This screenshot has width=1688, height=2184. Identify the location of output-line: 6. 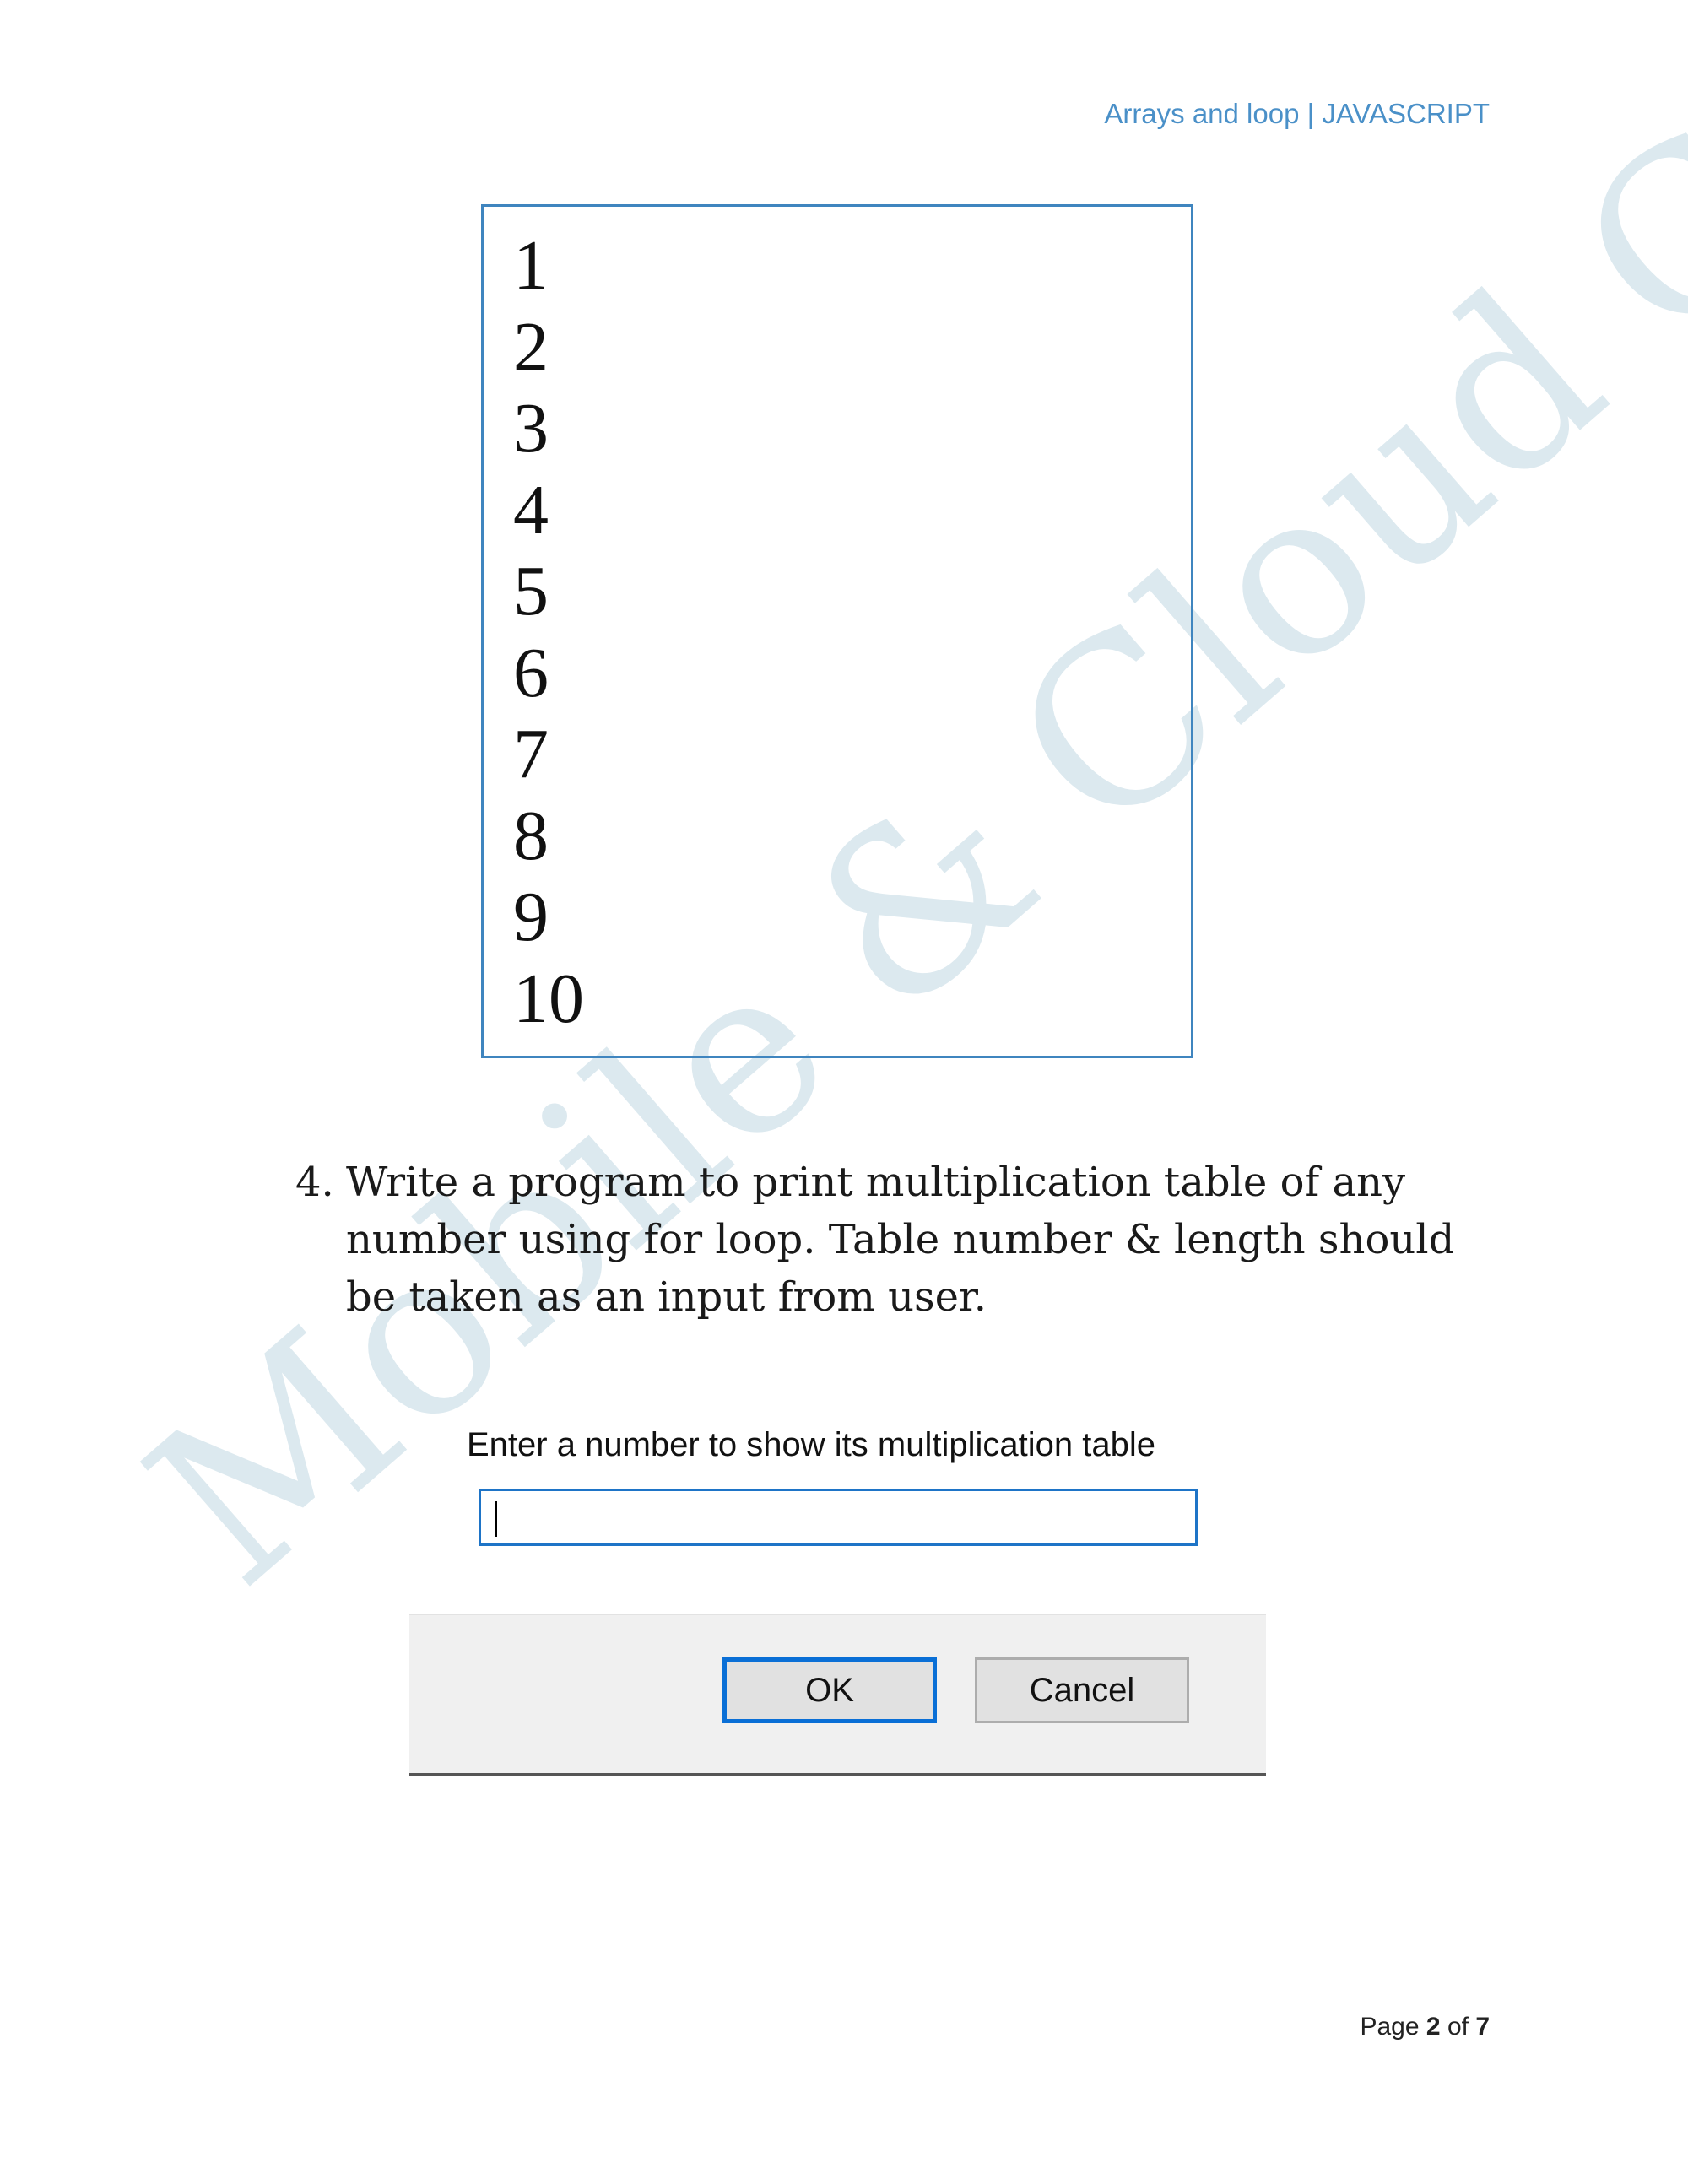
(531, 672).